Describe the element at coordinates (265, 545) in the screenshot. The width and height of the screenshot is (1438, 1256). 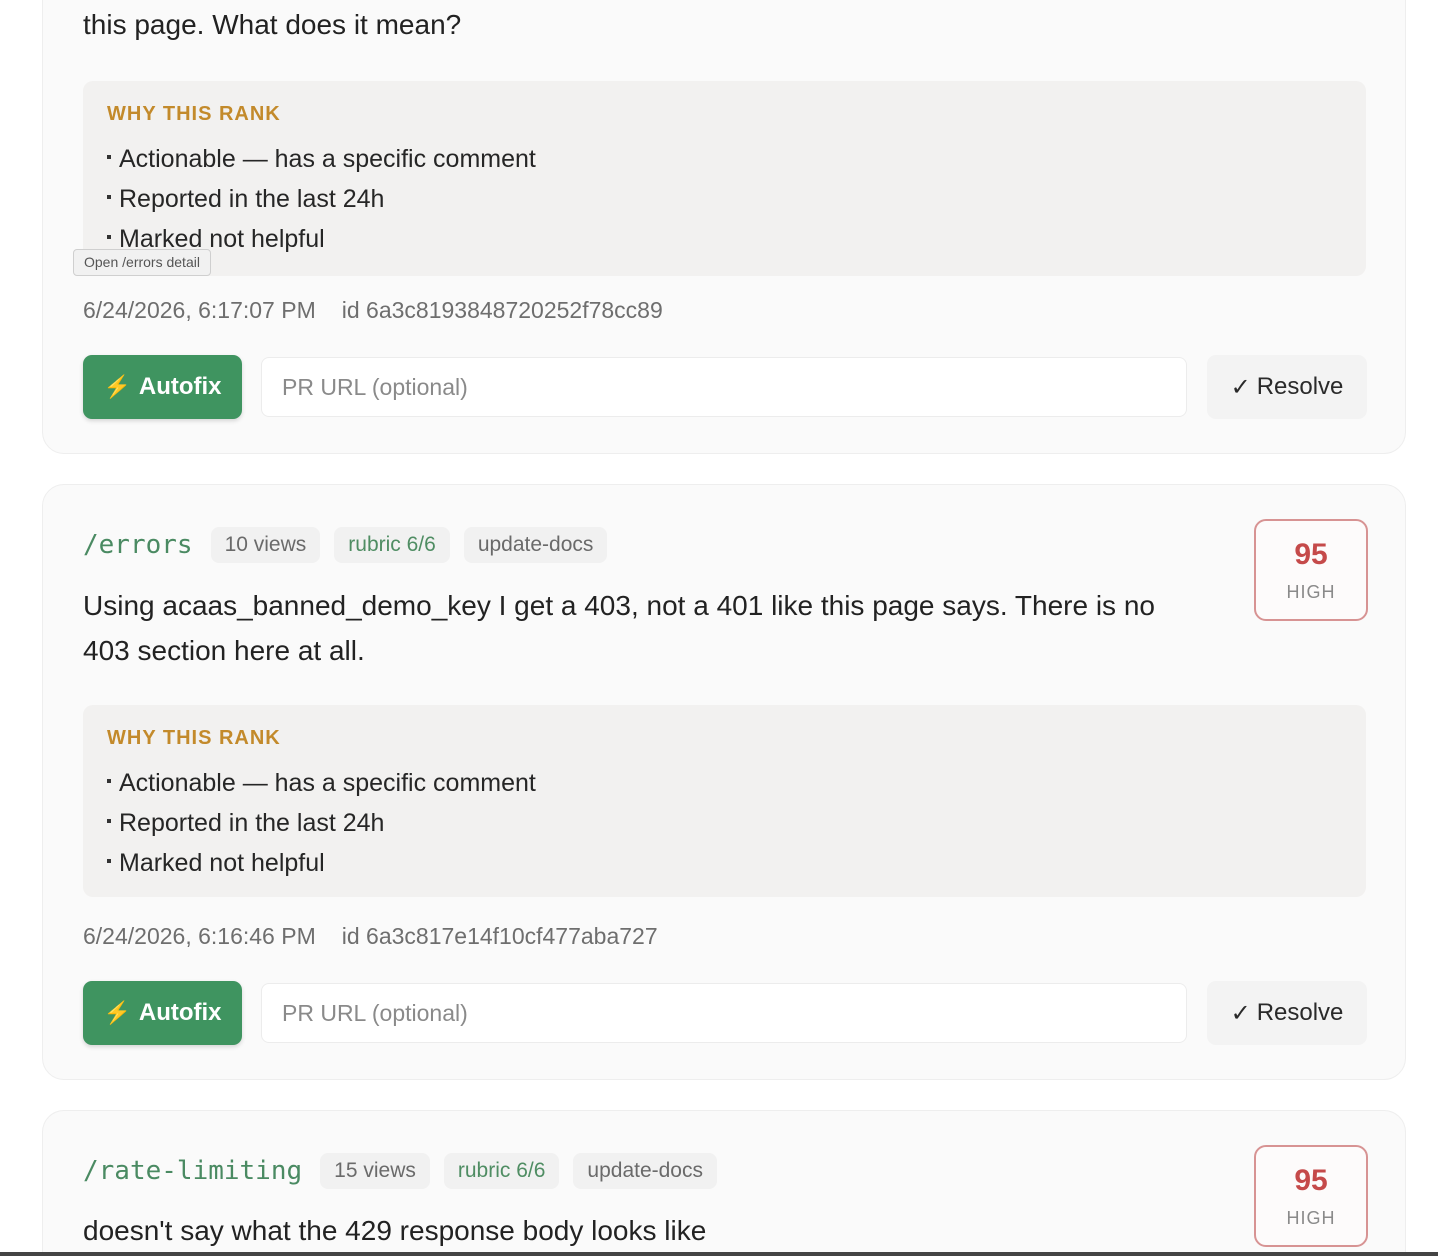
I see `views-badge: 10 views` at that location.